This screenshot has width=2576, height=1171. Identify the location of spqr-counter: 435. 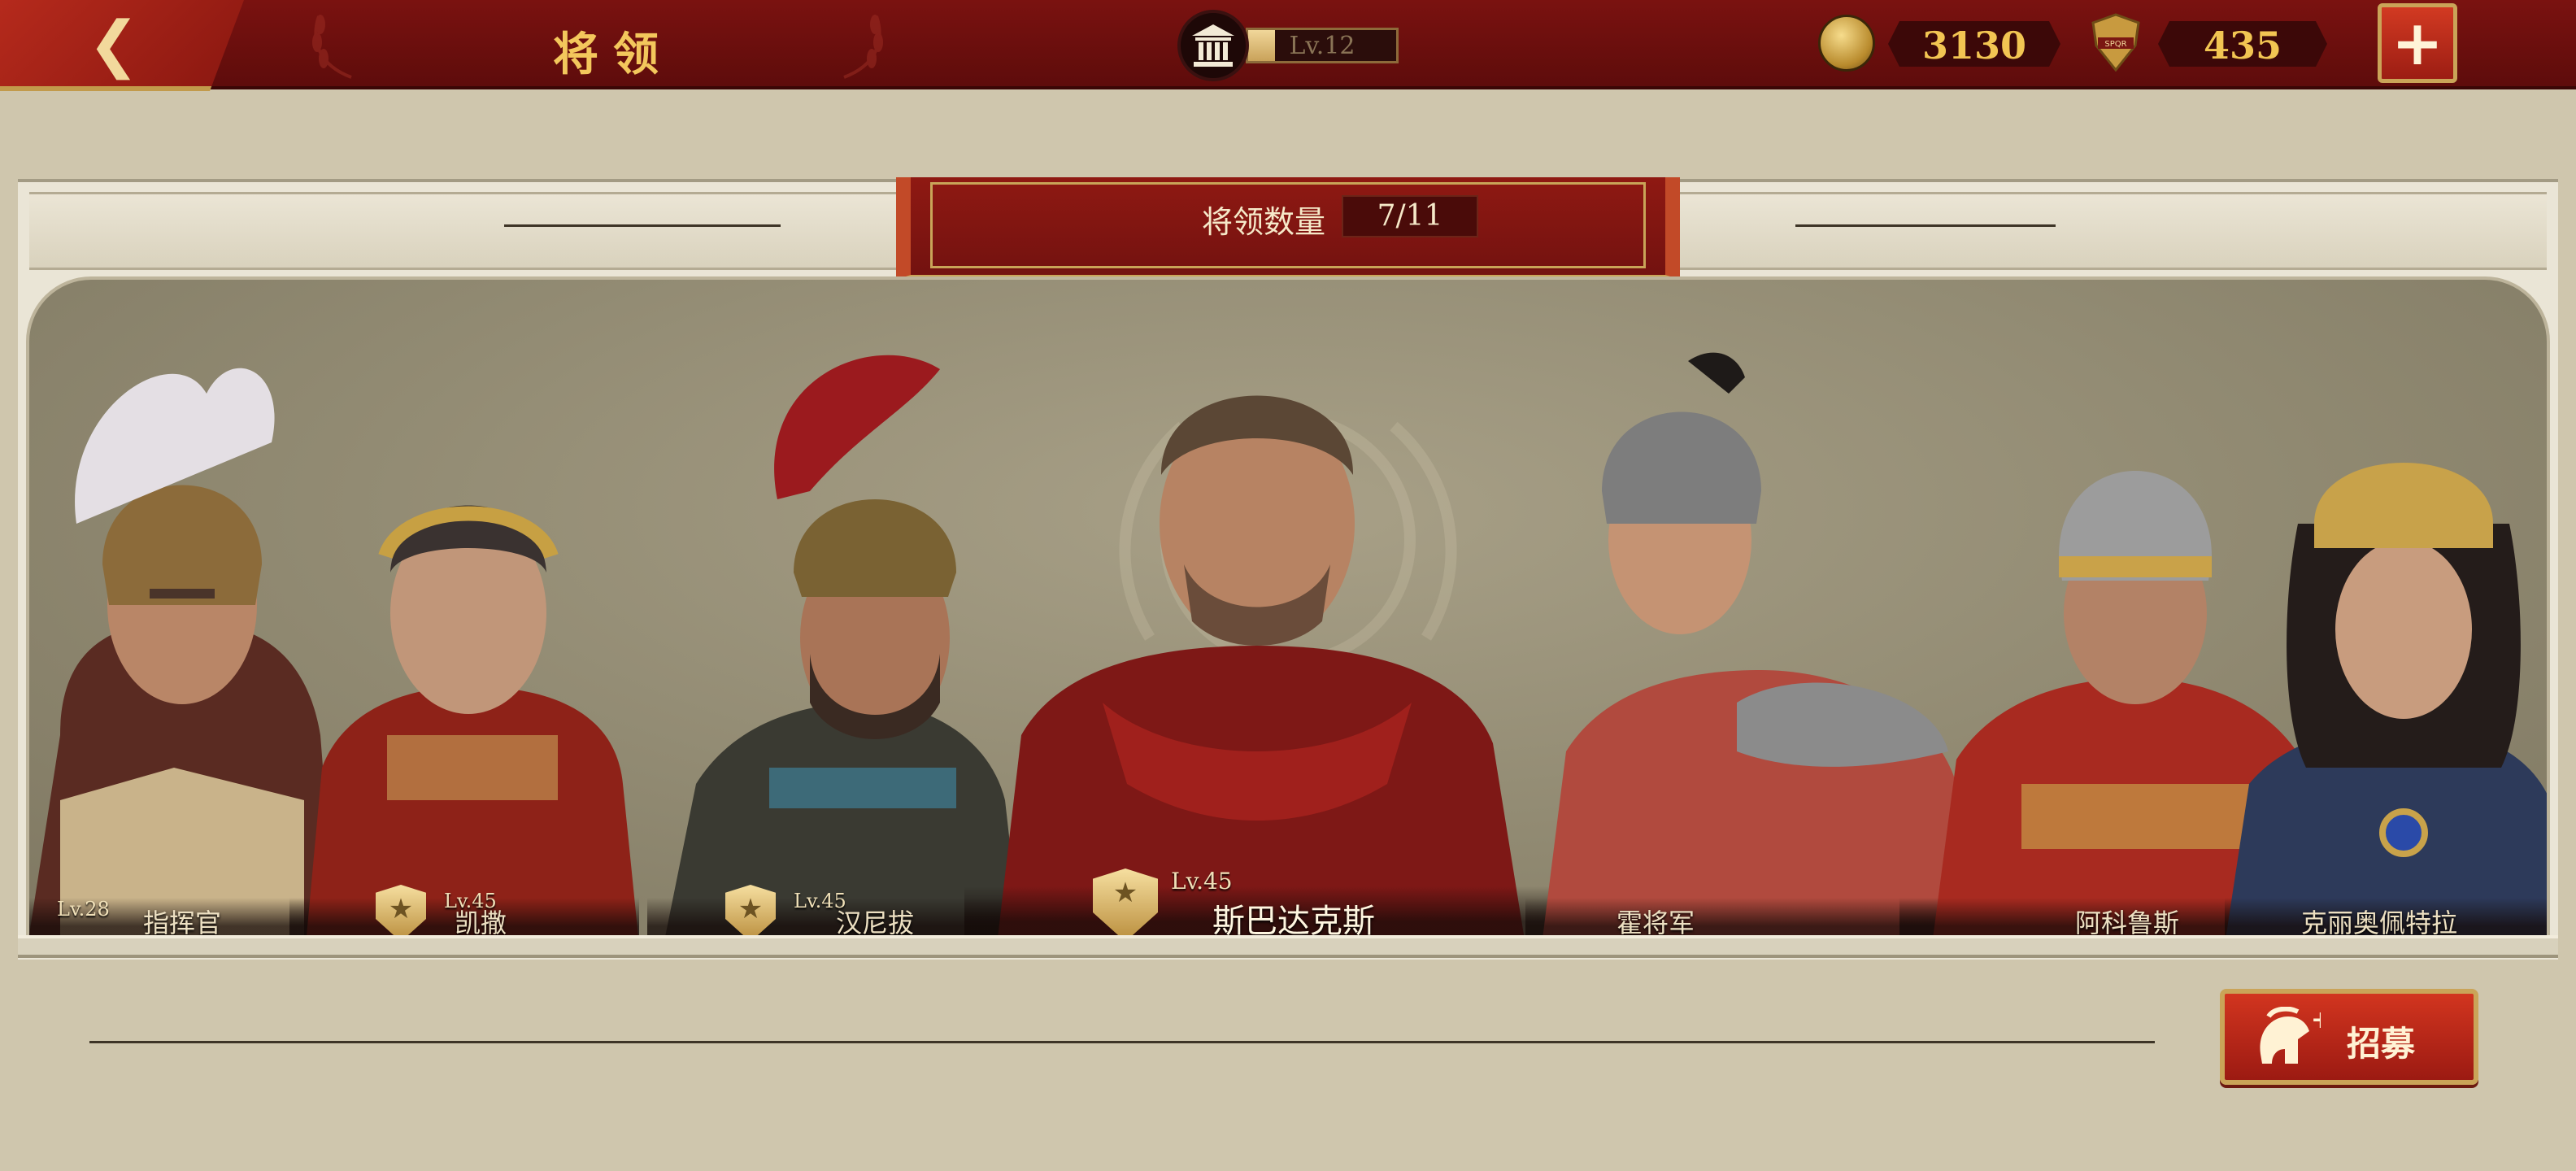
(2243, 44).